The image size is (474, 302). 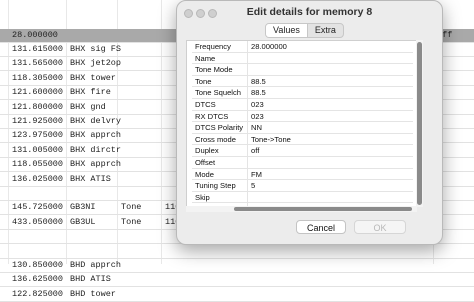 I want to click on property-name: Cross mode, so click(x=220, y=139).